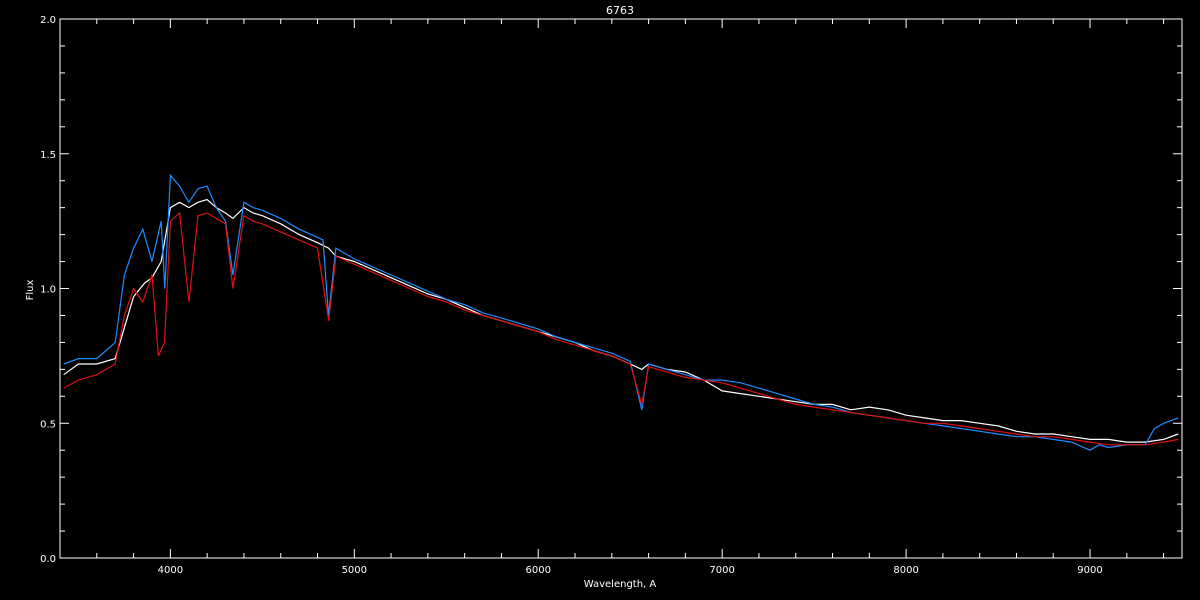 The height and width of the screenshot is (600, 1200). I want to click on y-tick-label: 0.0, so click(48, 559).